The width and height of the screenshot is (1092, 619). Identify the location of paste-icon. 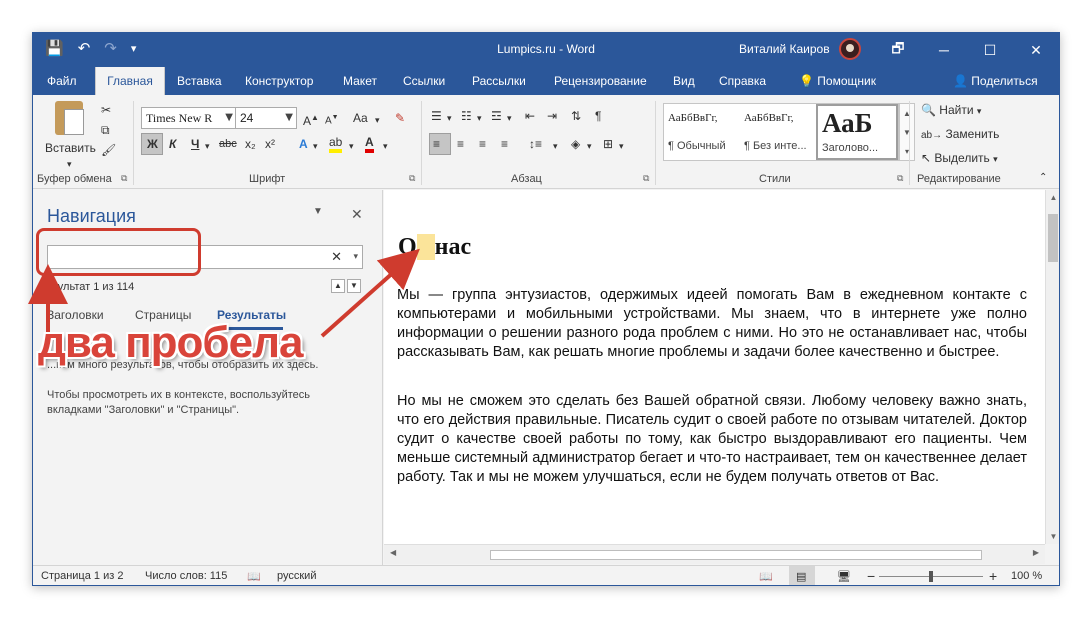
(69, 118).